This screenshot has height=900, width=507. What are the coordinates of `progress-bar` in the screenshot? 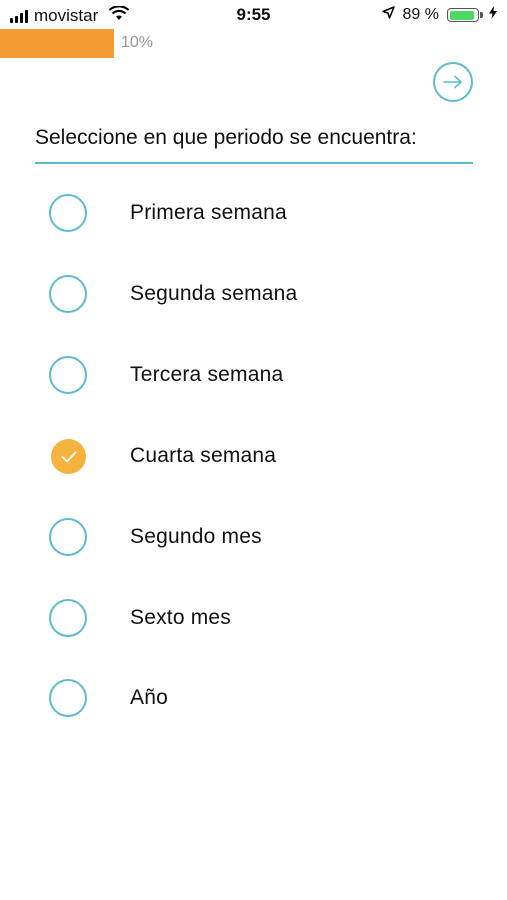 It's located at (57, 43).